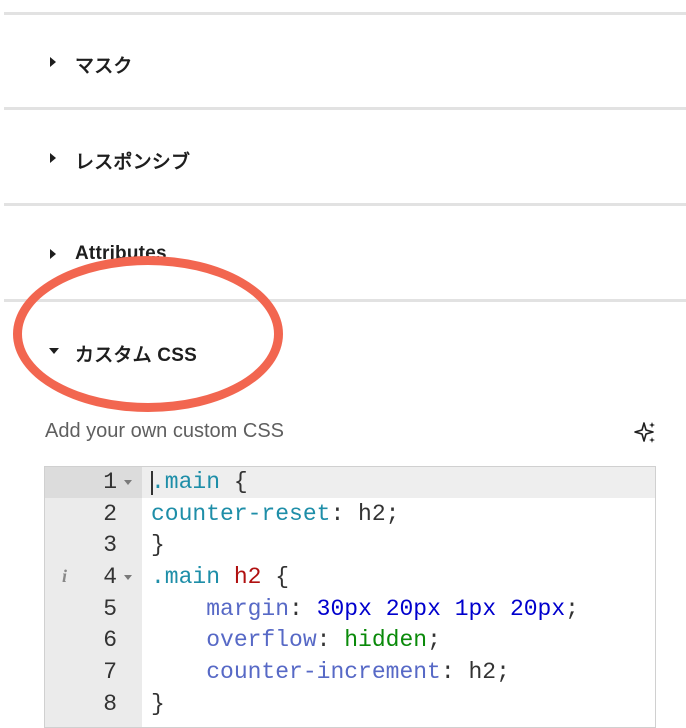  Describe the element at coordinates (152, 483) in the screenshot. I see `text-cursor` at that location.